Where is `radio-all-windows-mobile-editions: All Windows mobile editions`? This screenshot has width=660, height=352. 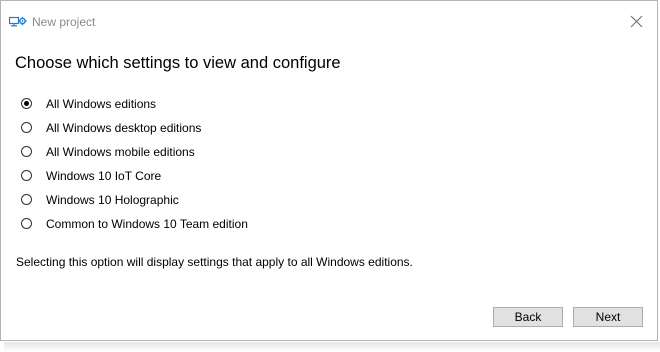 radio-all-windows-mobile-editions: All Windows mobile editions is located at coordinates (221, 152).